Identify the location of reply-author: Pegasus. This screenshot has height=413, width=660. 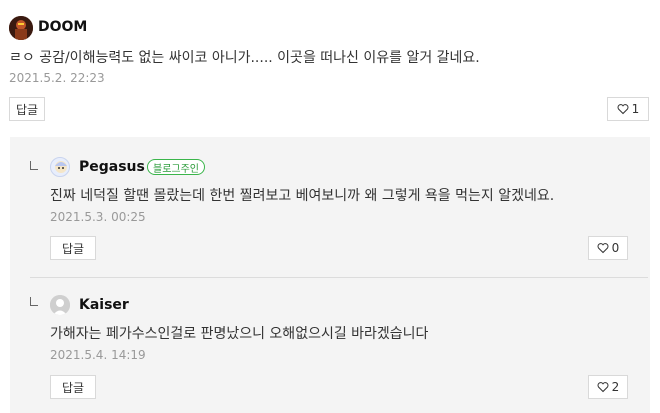
(112, 167).